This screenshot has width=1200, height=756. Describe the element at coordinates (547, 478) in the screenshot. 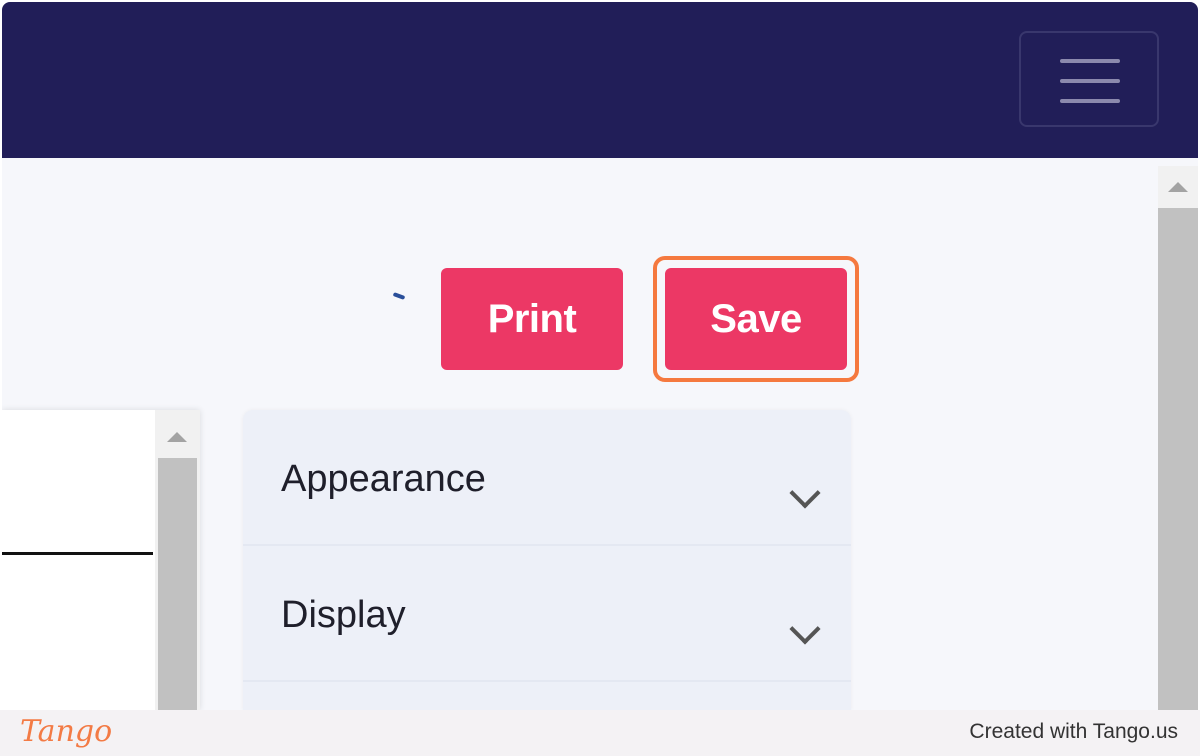

I see `accordion-appearance: Appearance` at that location.